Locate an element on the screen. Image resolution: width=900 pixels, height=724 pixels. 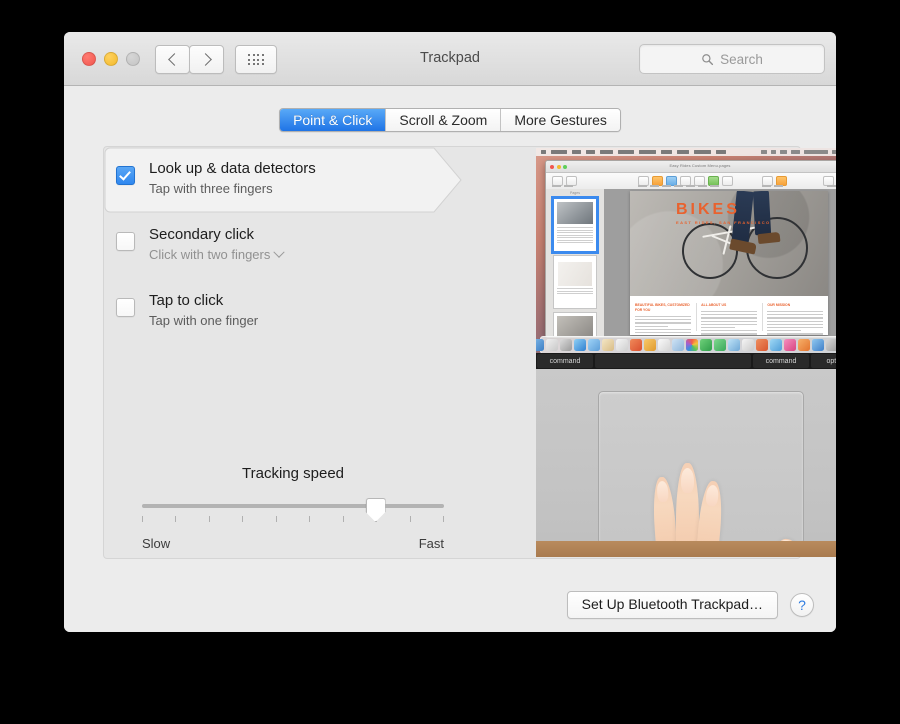
preview-key-command-right: command is located at coordinates (781, 361).